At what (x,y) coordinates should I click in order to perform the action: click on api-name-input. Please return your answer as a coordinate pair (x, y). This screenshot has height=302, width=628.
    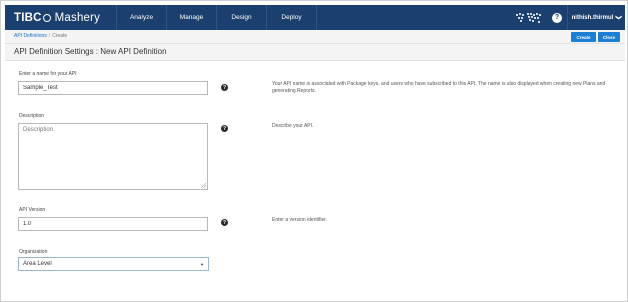
    Looking at the image, I should click on (113, 88).